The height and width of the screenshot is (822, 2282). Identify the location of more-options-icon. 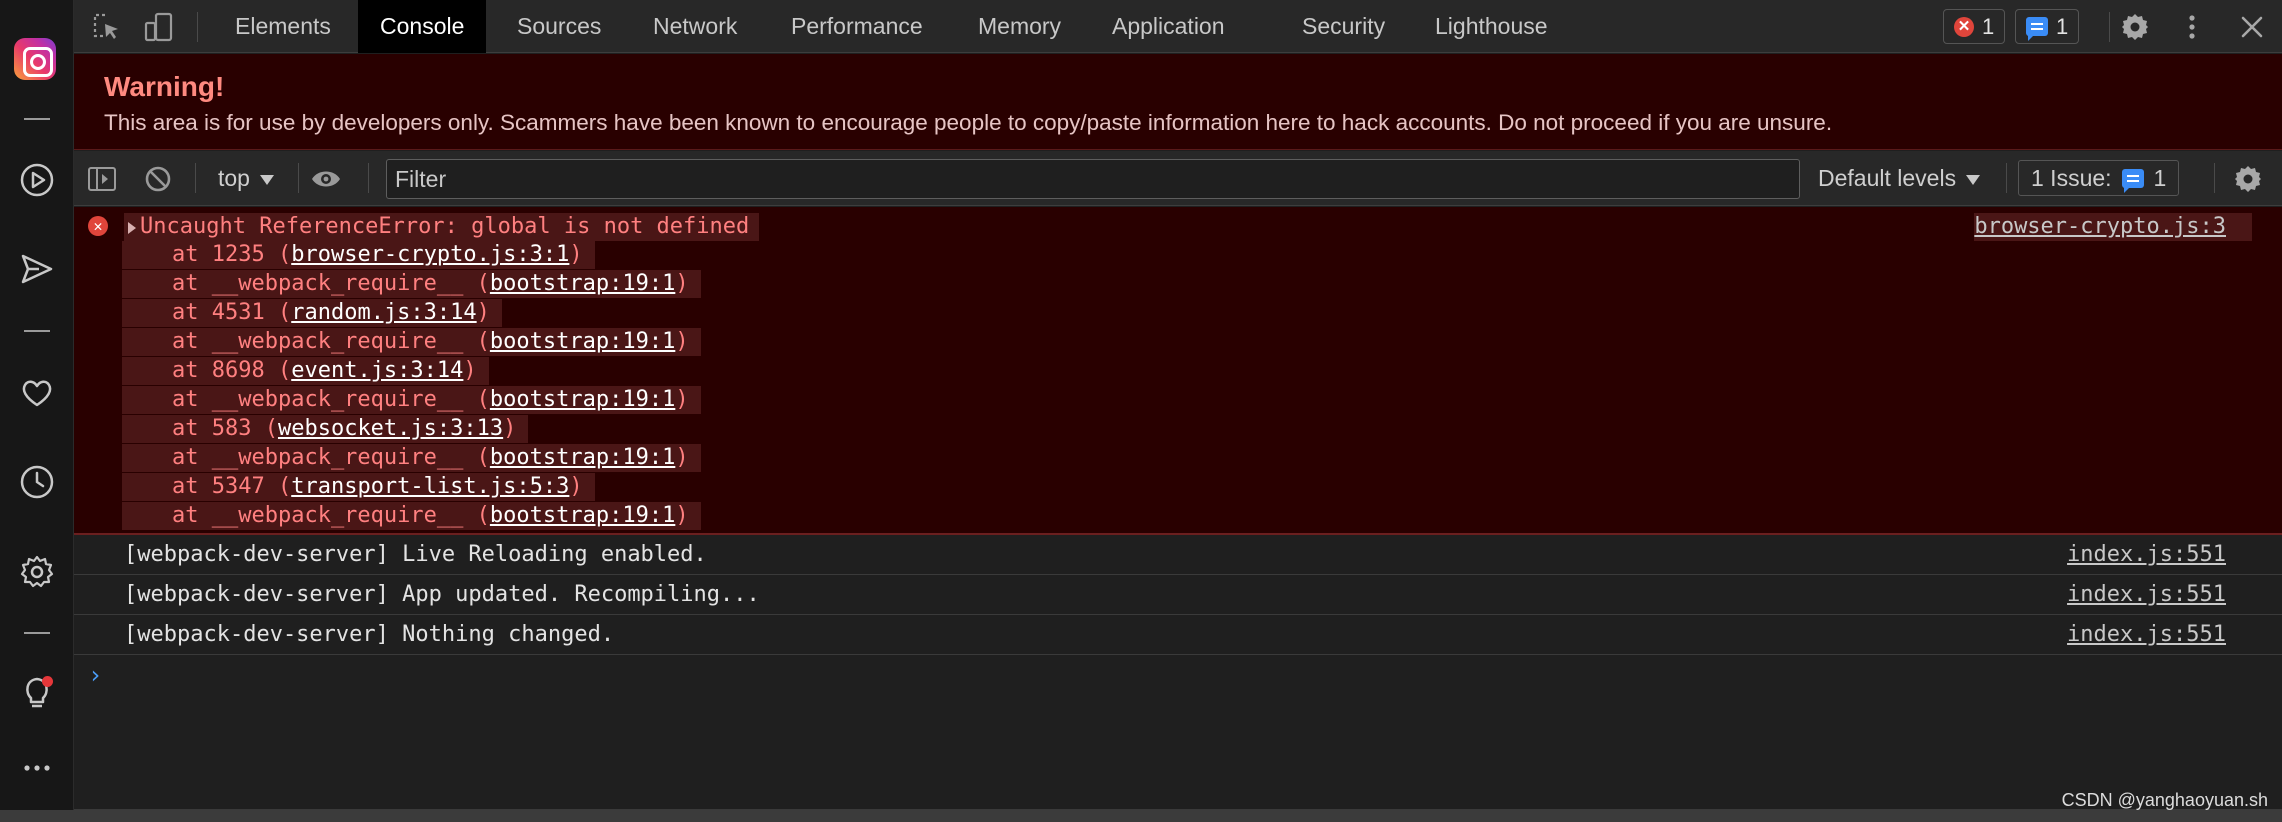
(2192, 27).